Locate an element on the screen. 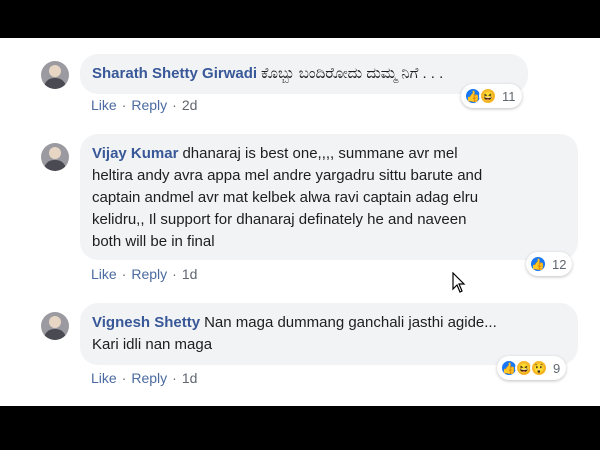  haha-icon: 😆 is located at coordinates (488, 96).